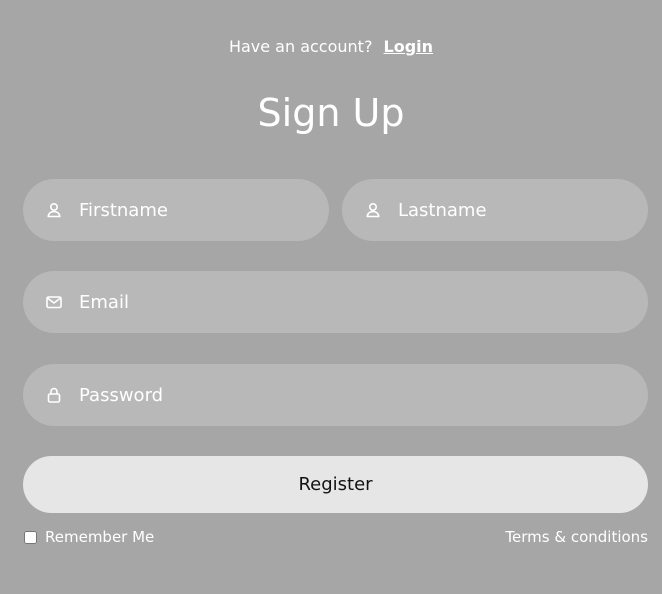 This screenshot has height=594, width=662. Describe the element at coordinates (576, 537) in the screenshot. I see `terms-link: Terms & conditions` at that location.